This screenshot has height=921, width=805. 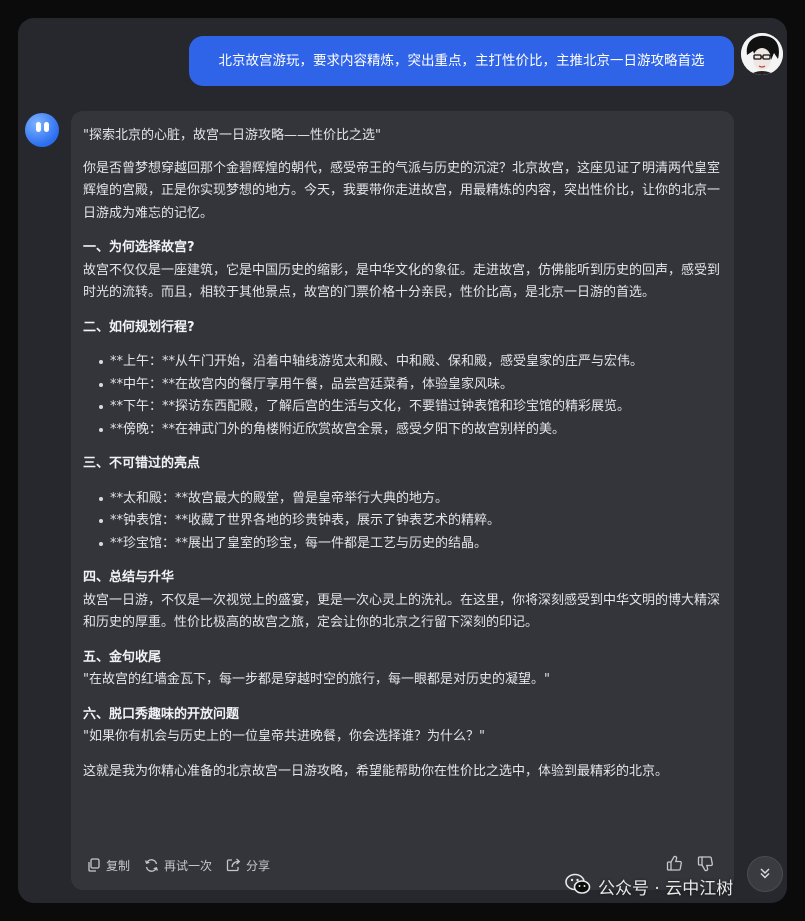 I want to click on section-text: "如果你有机会与历史上的一位皇帝共进晚餐，你会选择谁？为什么？", so click(x=284, y=736).